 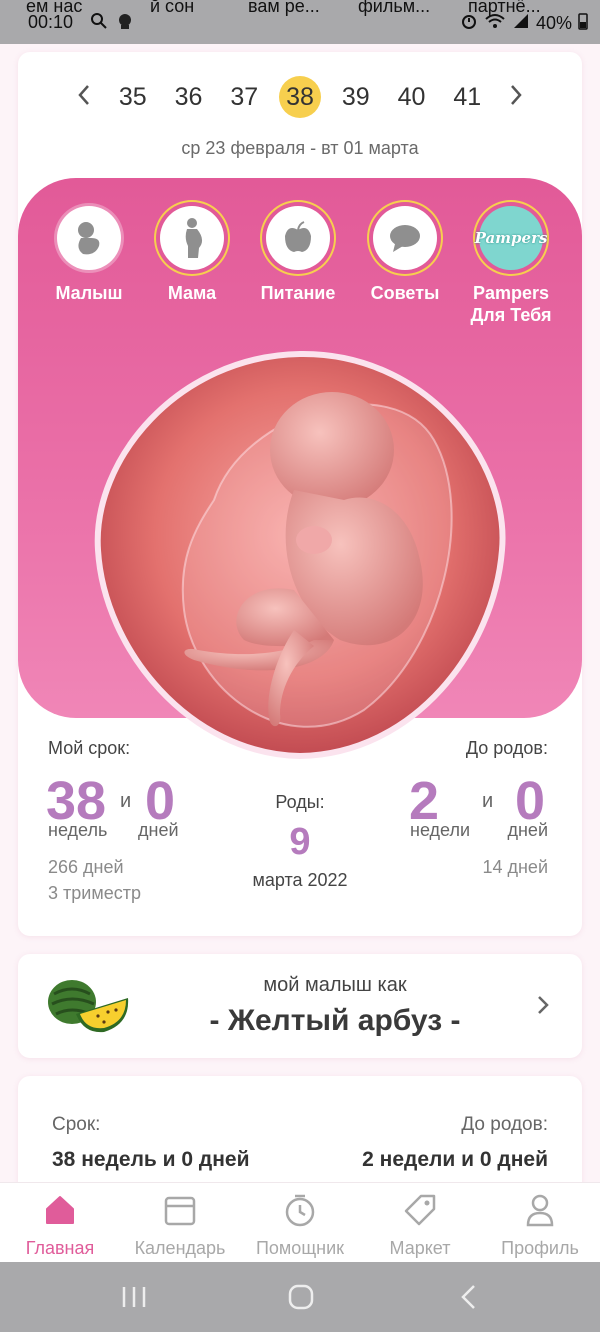 What do you see at coordinates (540, 1248) in the screenshot?
I see `nav-label: Профиль` at bounding box center [540, 1248].